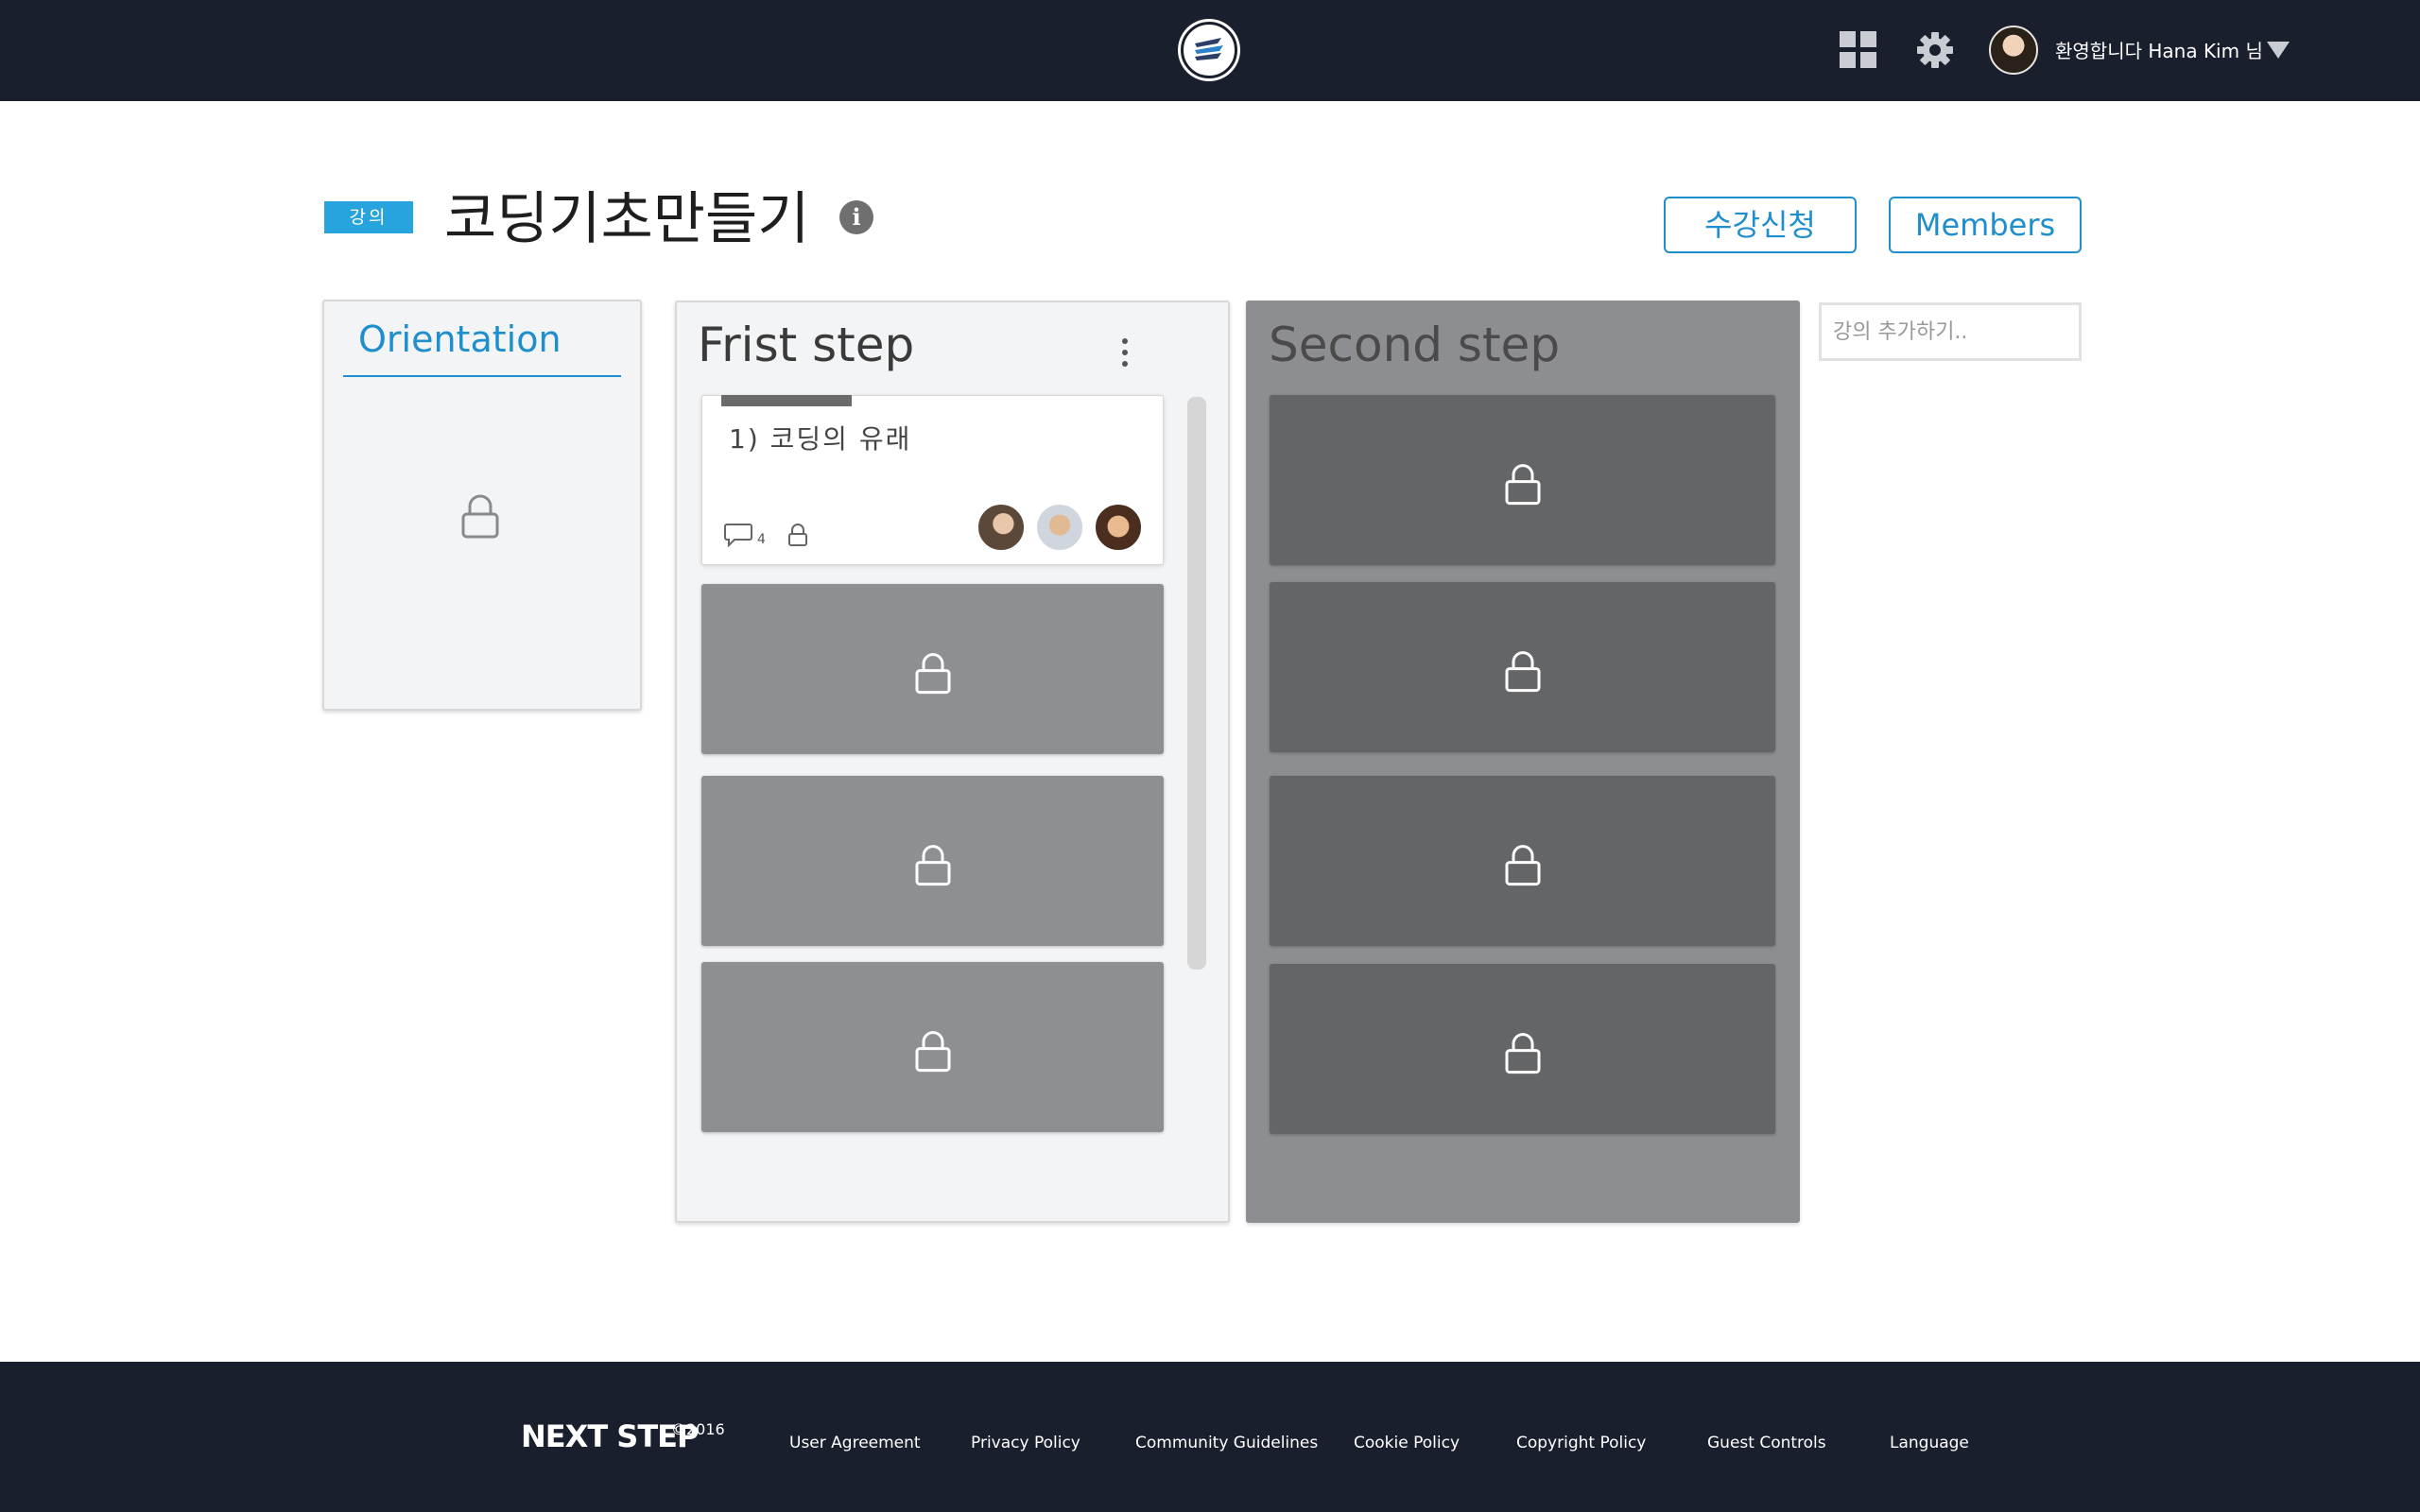 The width and height of the screenshot is (2420, 1512). I want to click on caret-down-icon, so click(2278, 50).